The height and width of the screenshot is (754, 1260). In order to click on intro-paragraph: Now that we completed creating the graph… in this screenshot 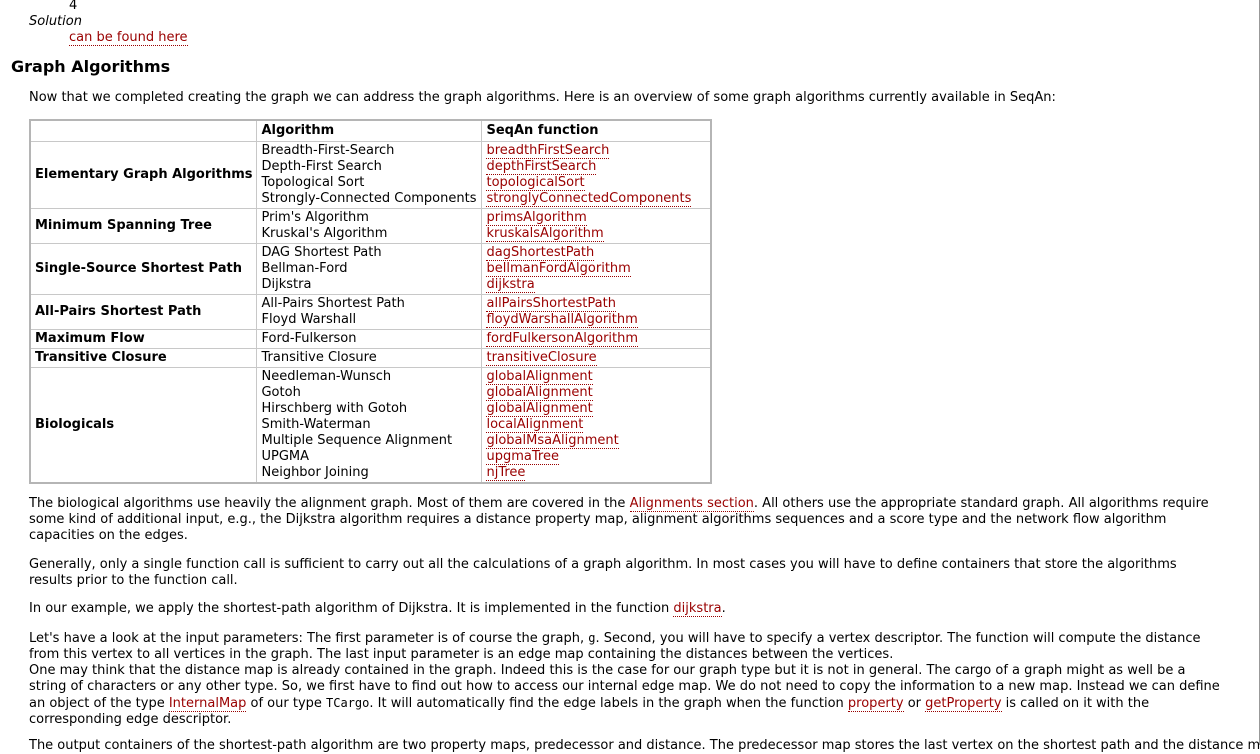, I will do `click(542, 97)`.